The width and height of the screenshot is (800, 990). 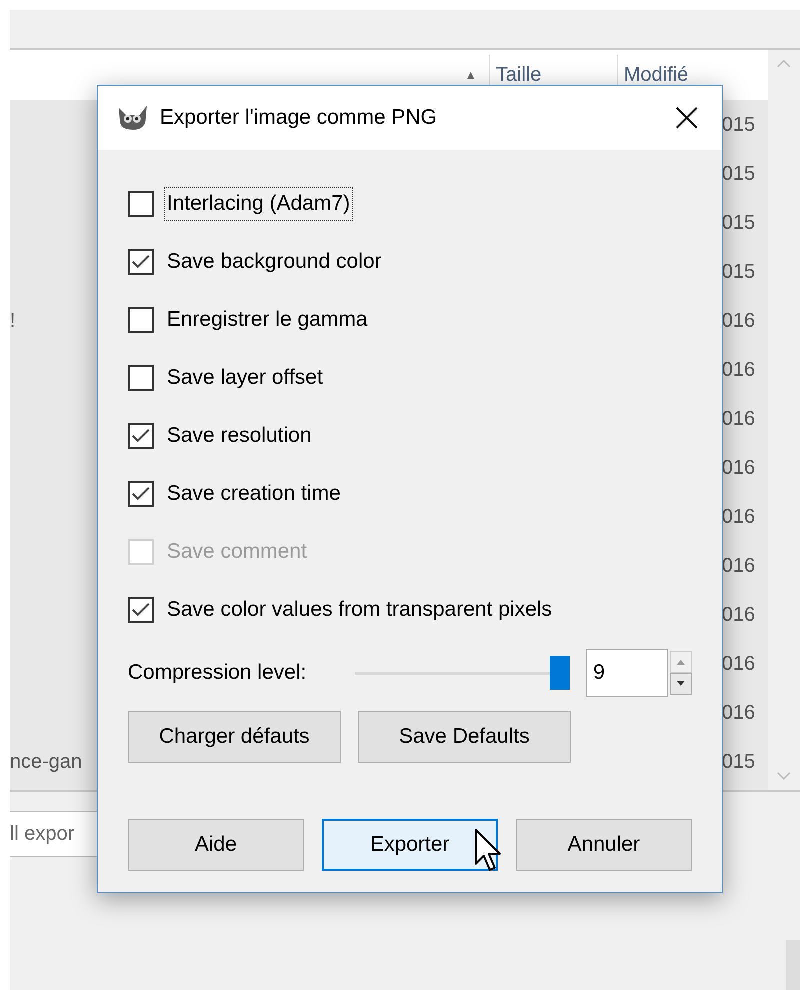 What do you see at coordinates (239, 436) in the screenshot?
I see `checkbox-label: Save resolution` at bounding box center [239, 436].